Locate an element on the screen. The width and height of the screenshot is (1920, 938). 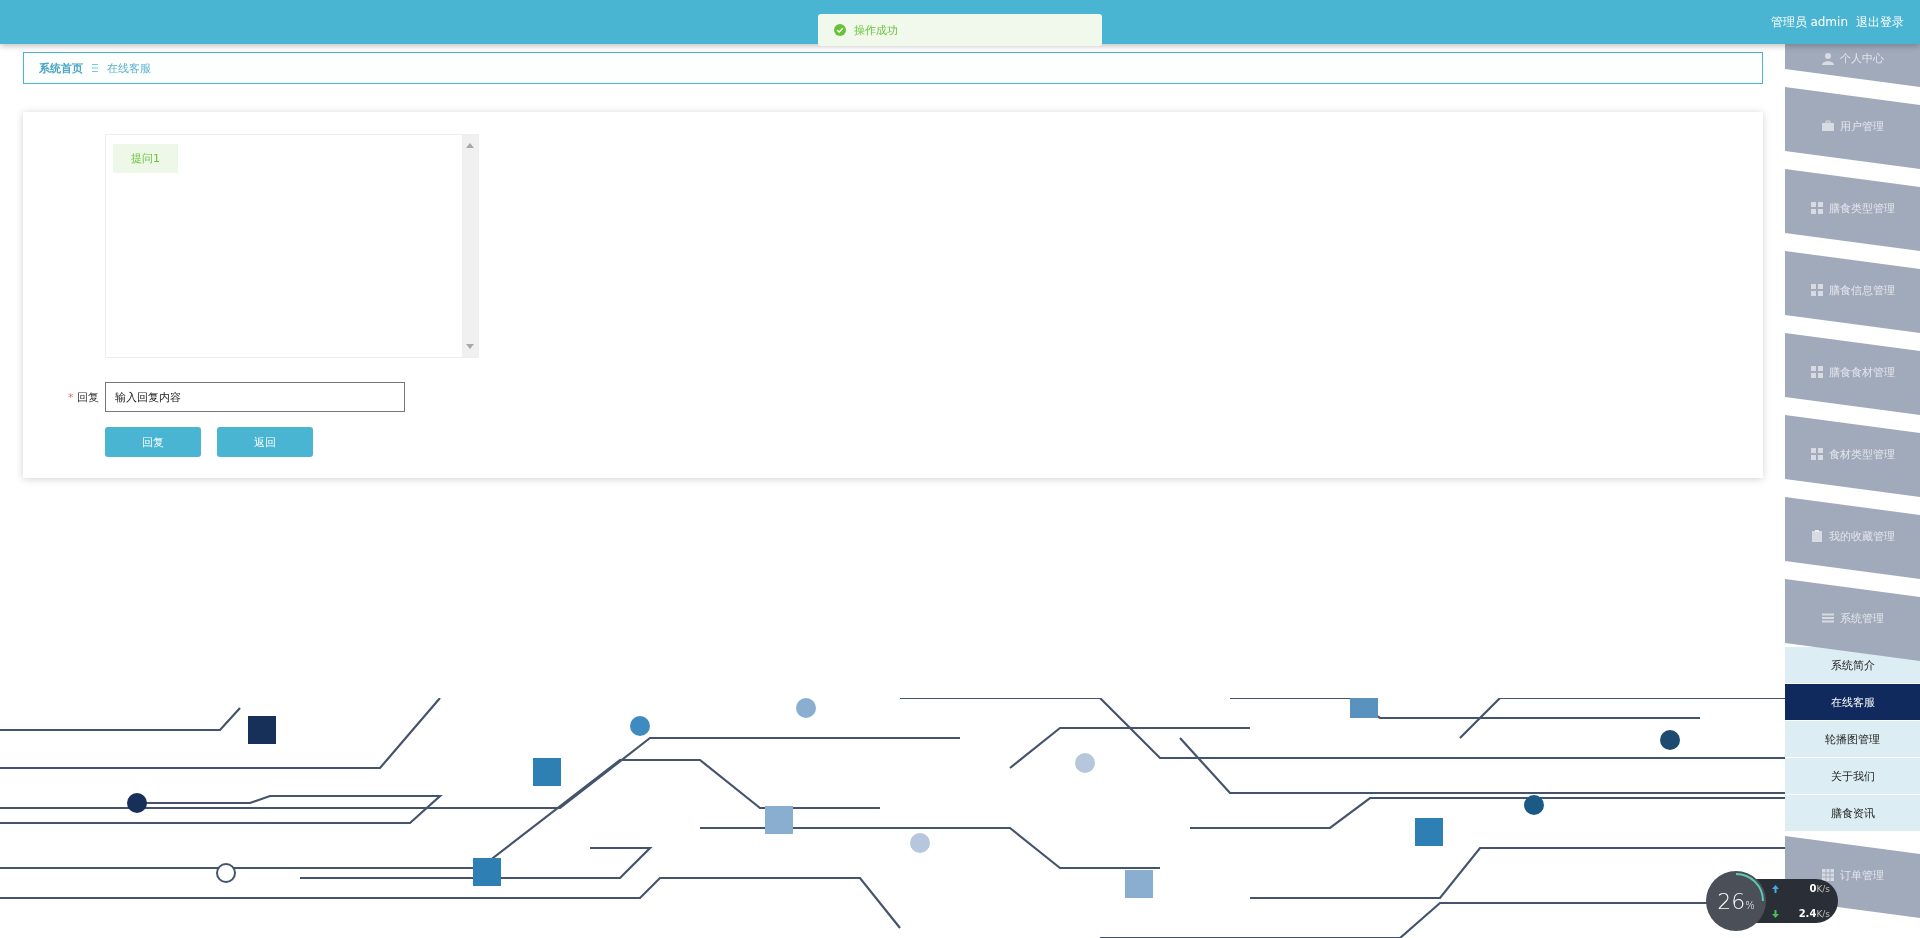
table-icon is located at coordinates (1827, 875).